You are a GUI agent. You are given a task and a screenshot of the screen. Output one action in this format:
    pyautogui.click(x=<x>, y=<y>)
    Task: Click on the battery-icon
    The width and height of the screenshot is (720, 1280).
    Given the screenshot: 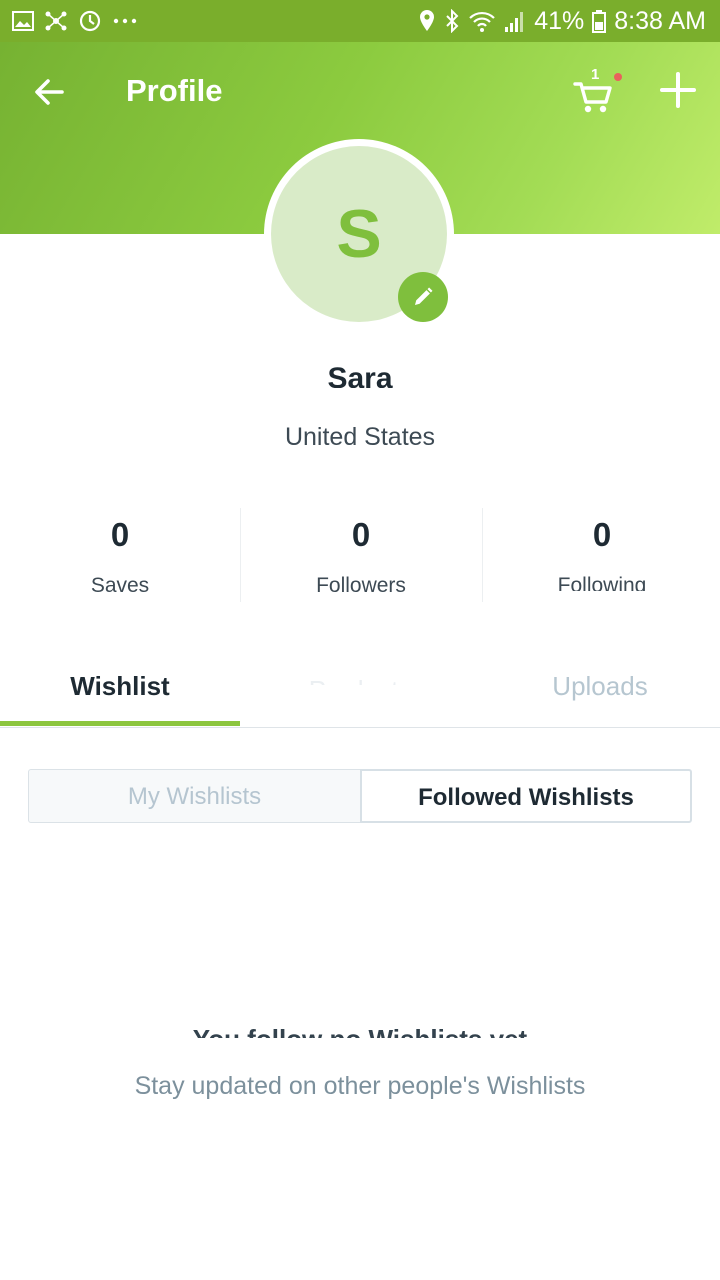 What is the action you would take?
    pyautogui.click(x=599, y=21)
    